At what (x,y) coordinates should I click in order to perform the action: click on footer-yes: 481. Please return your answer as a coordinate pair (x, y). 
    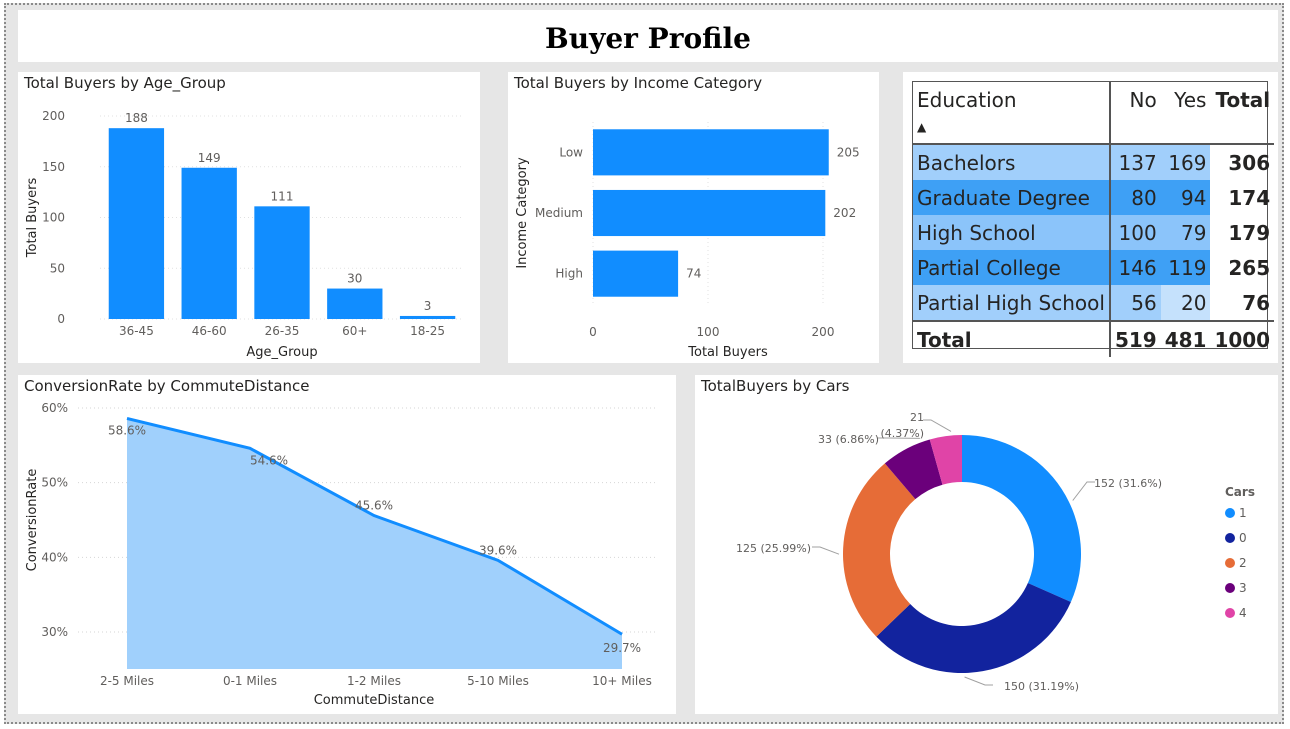
    Looking at the image, I should click on (1185, 338).